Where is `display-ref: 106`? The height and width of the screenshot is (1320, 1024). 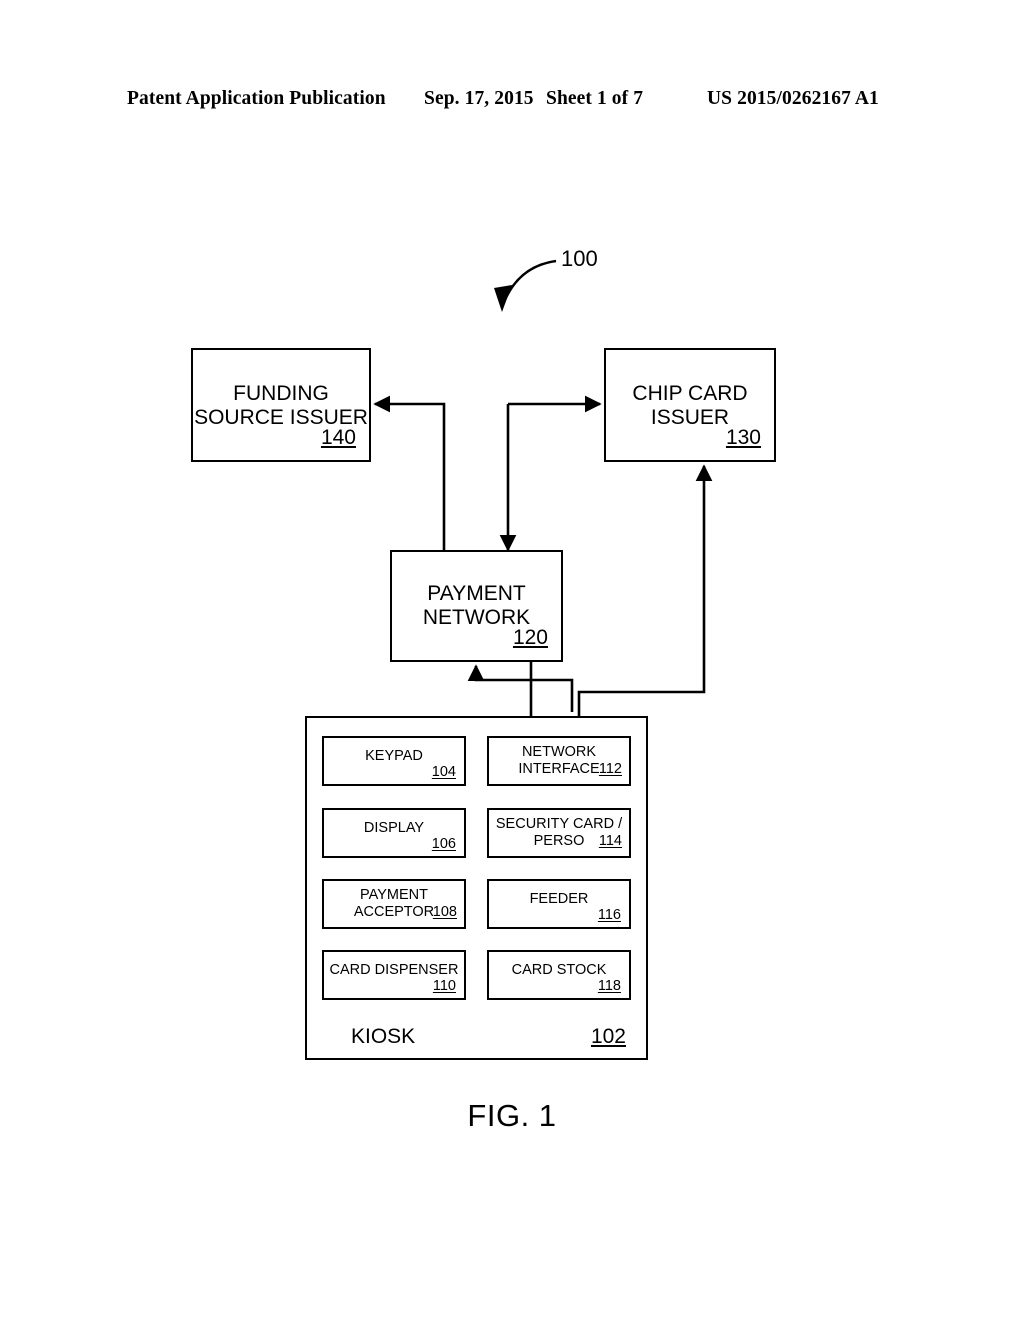
display-ref: 106 is located at coordinates (443, 844).